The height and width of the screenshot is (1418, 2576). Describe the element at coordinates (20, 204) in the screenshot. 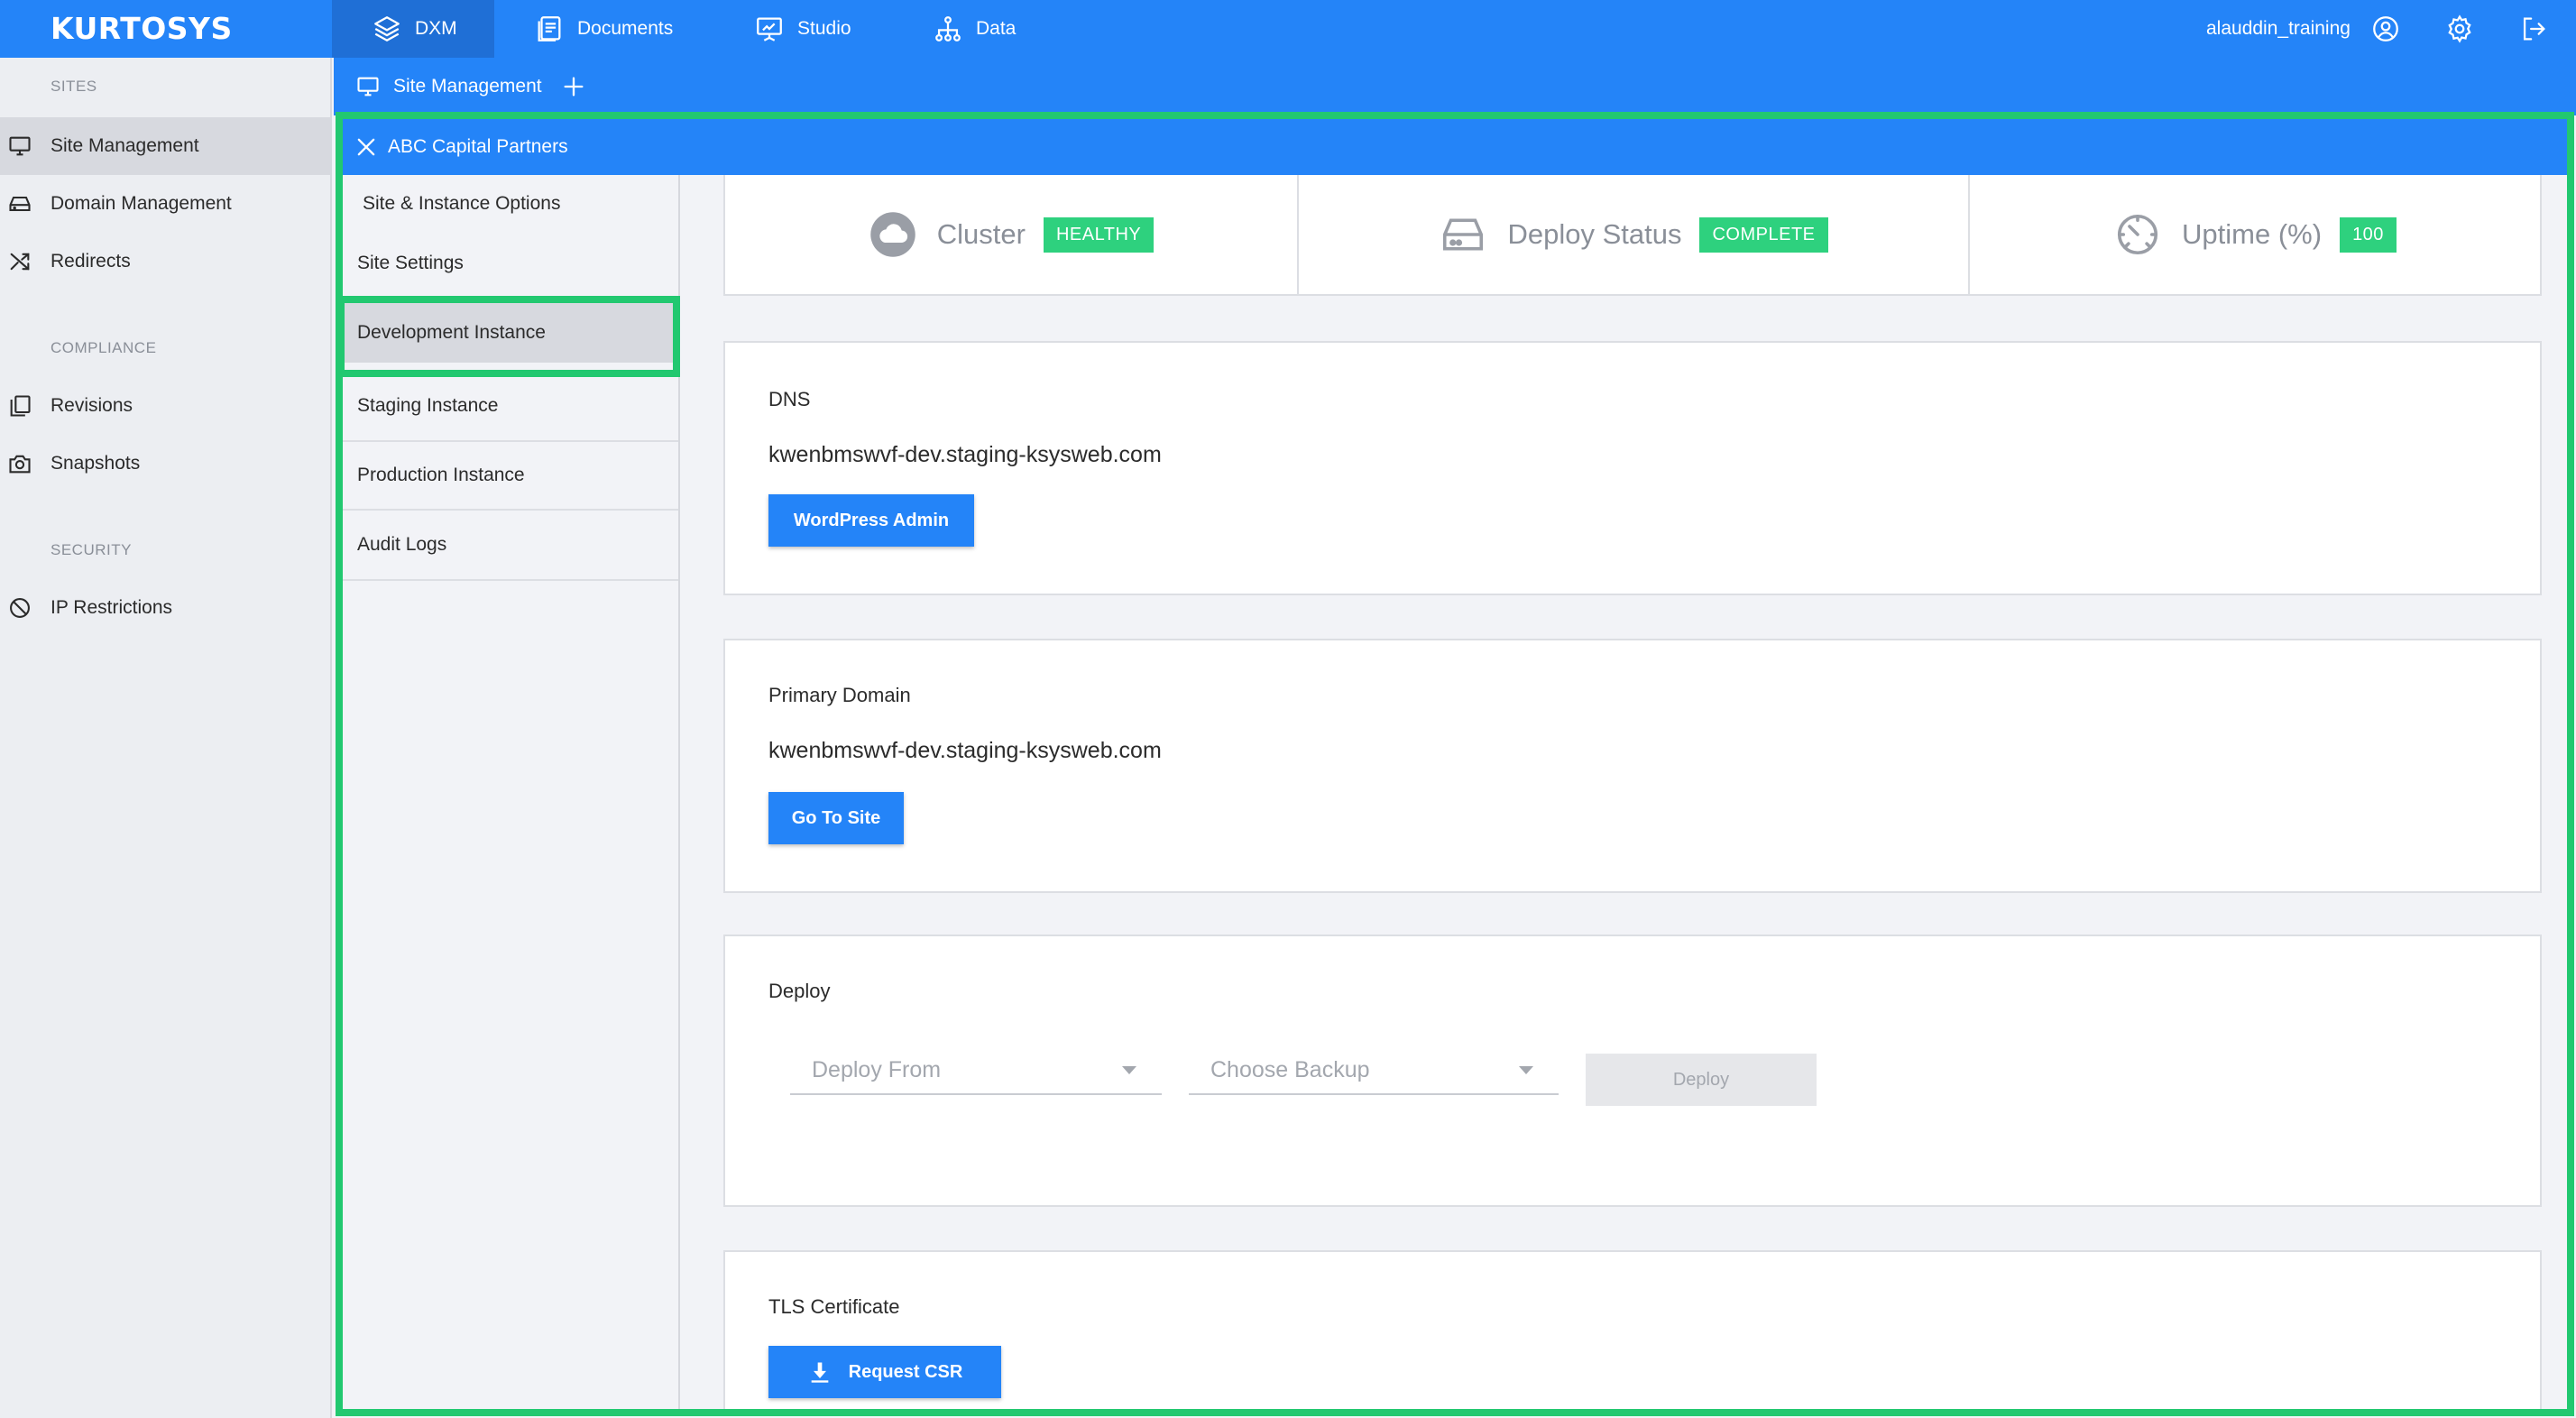

I see `drive-icon` at that location.